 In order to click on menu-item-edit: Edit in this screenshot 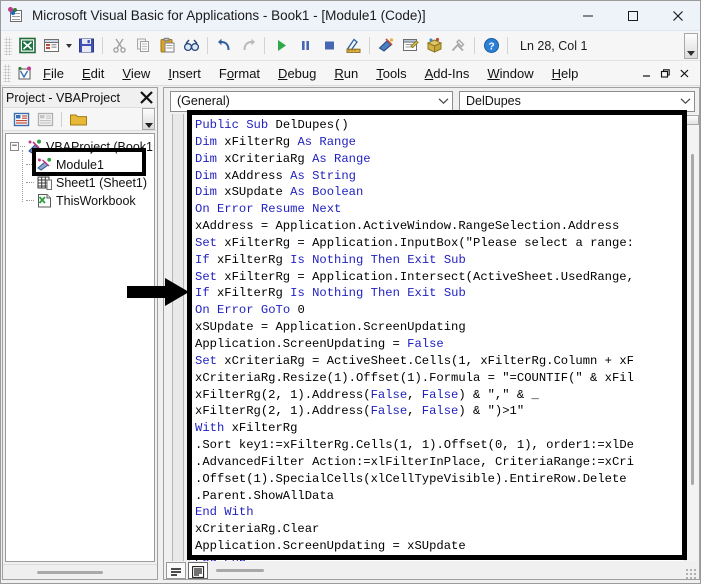, I will do `click(93, 73)`.